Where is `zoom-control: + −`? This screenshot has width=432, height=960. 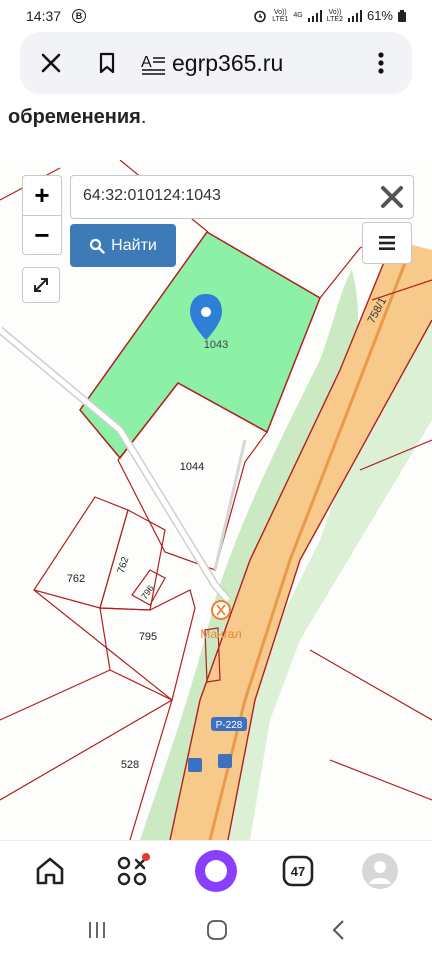 zoom-control: + − is located at coordinates (42, 215).